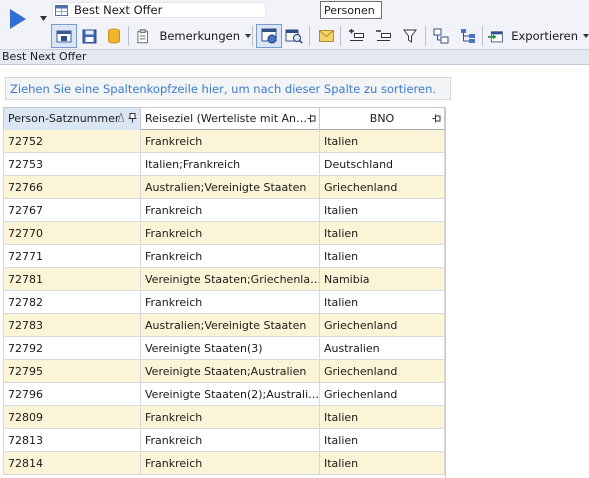  Describe the element at coordinates (230, 371) in the screenshot. I see `reiseziel-cell: Vereinigte Staaten;Australien` at that location.